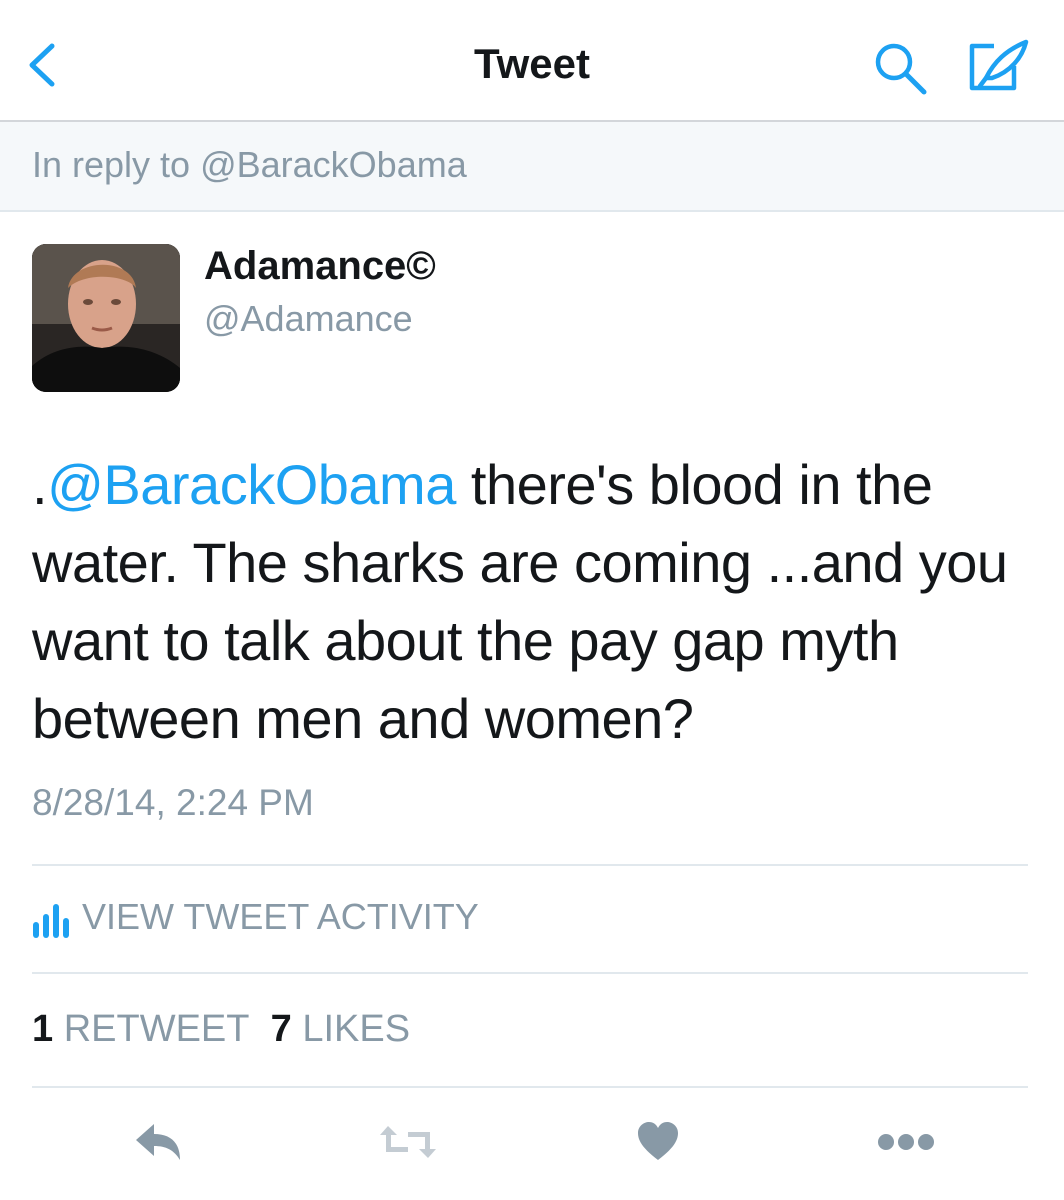 The width and height of the screenshot is (1064, 1200). What do you see at coordinates (251, 484) in the screenshot?
I see `mention-link: @BarackObama` at bounding box center [251, 484].